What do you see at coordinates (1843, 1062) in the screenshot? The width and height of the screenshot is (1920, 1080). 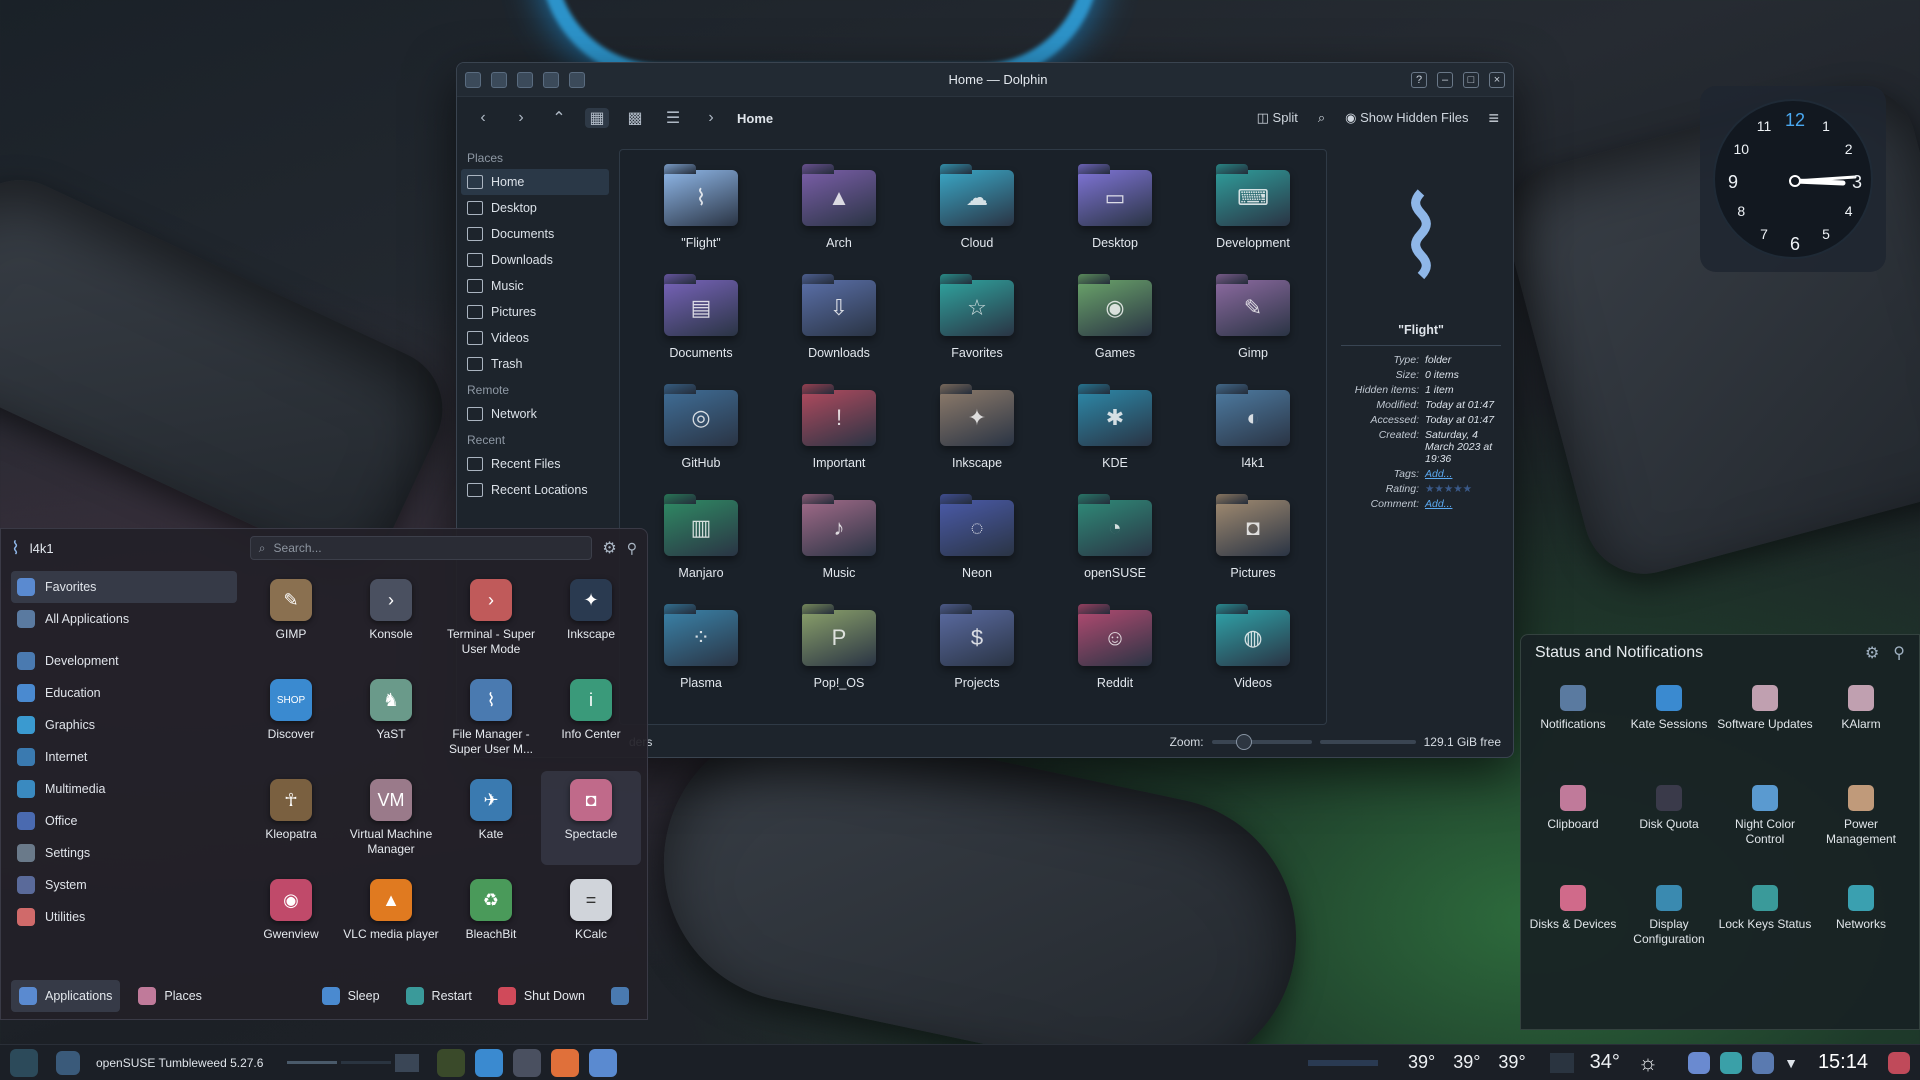 I see `clock-time: 15:14` at bounding box center [1843, 1062].